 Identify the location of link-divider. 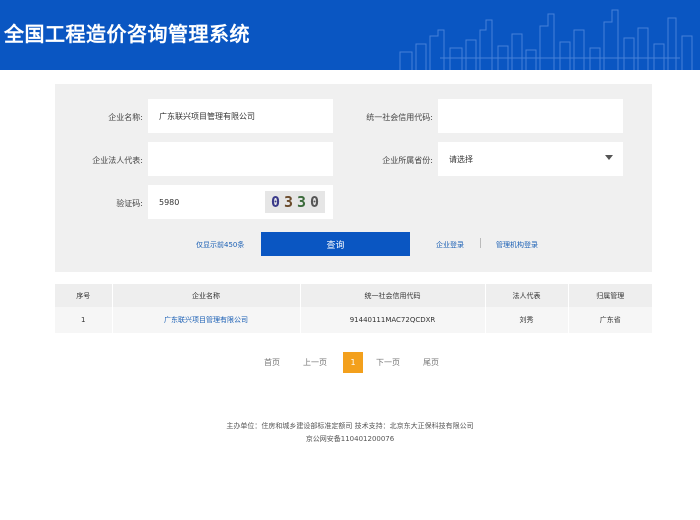
(480, 243).